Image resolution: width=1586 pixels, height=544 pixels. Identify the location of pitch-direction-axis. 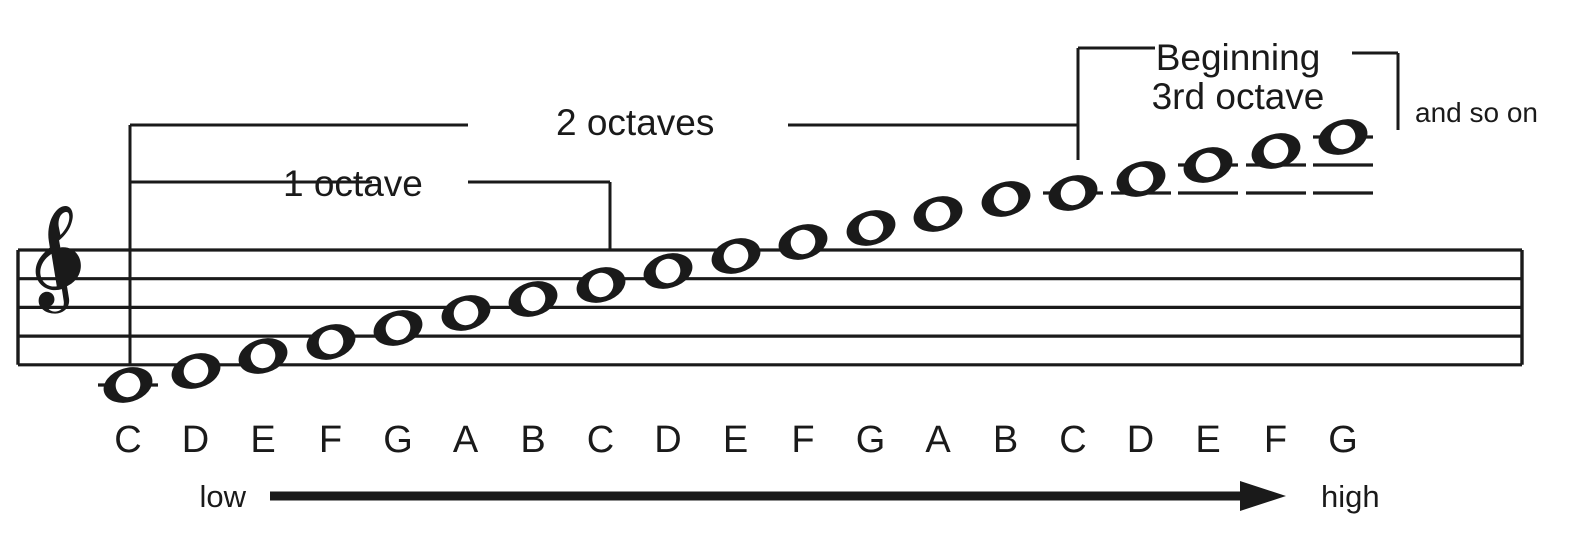
(778, 496).